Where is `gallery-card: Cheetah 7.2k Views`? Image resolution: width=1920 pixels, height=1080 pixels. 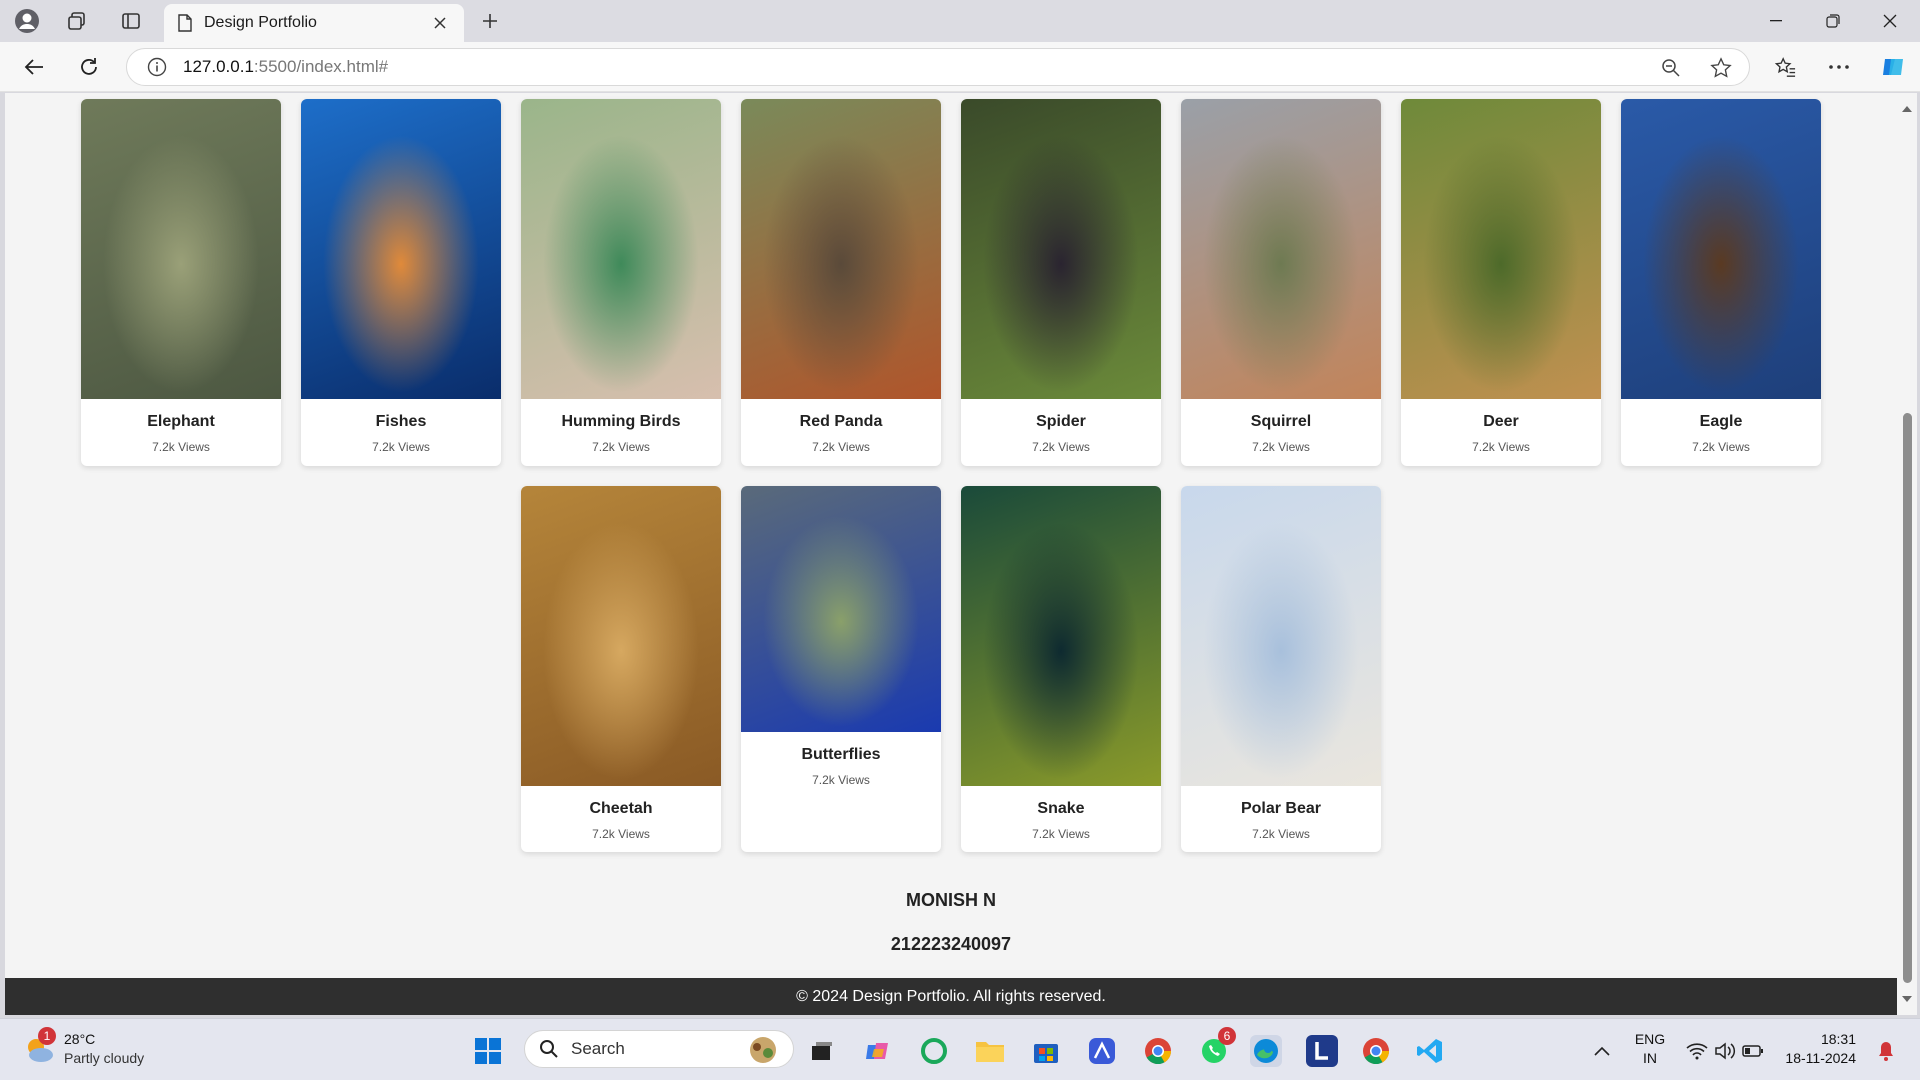
gallery-card: Cheetah 7.2k Views is located at coordinates (621, 669).